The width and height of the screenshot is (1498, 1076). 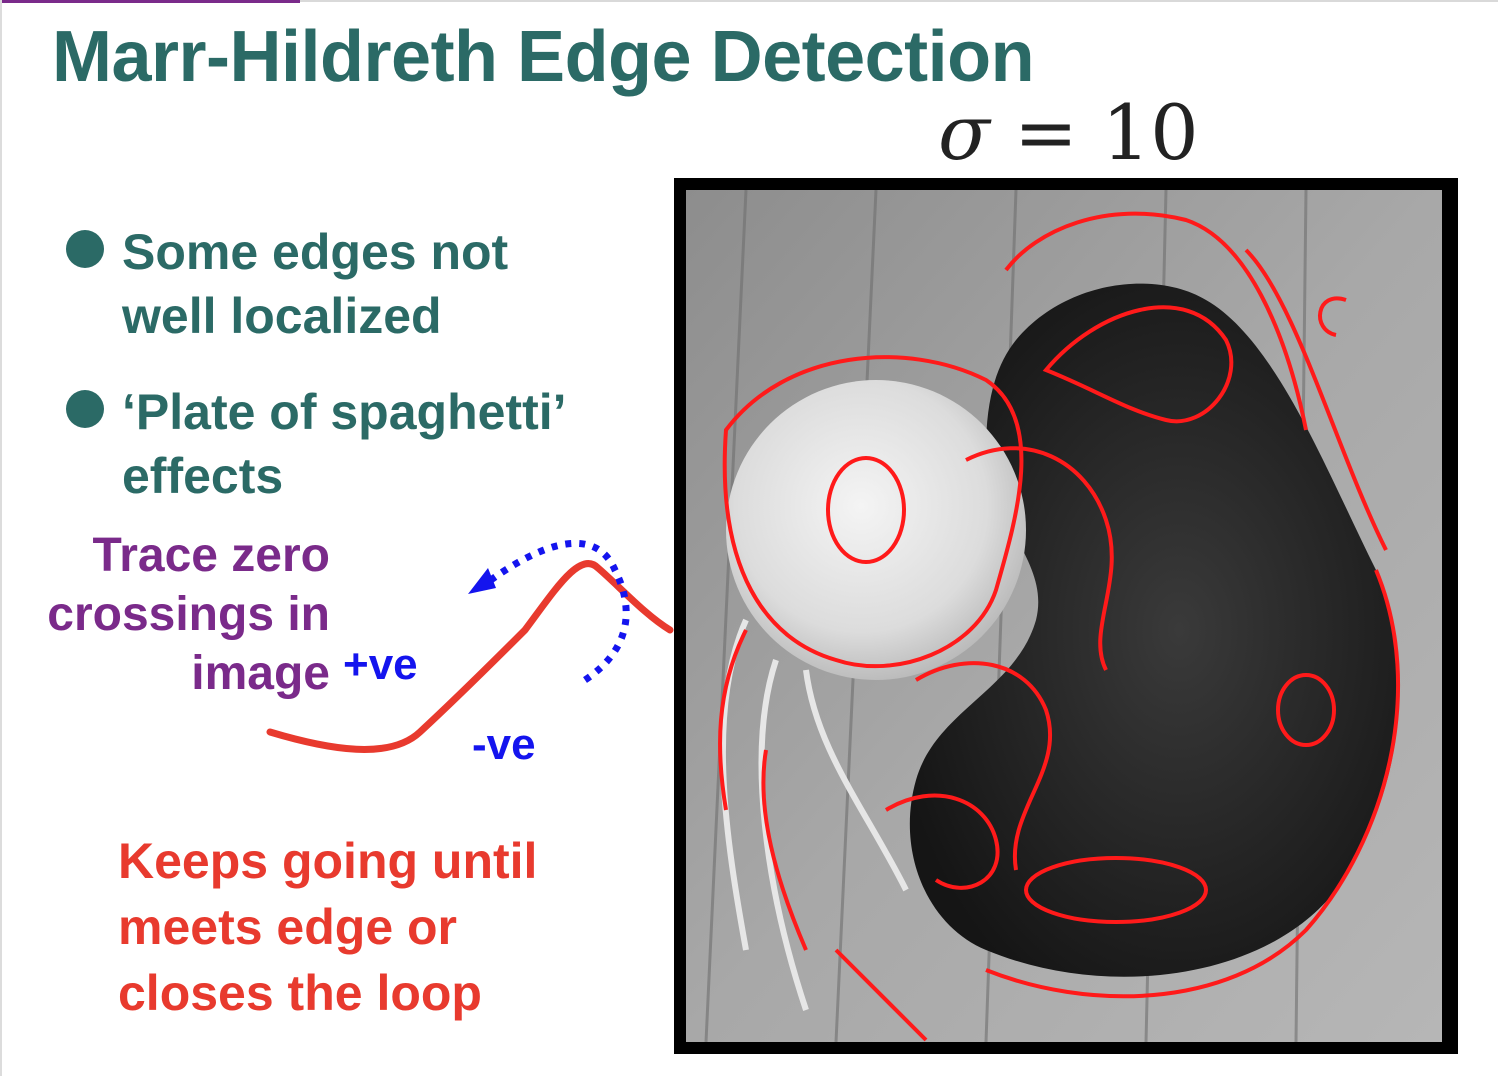 I want to click on bullet-line: ‘Plate of spaghetti’, so click(x=344, y=412).